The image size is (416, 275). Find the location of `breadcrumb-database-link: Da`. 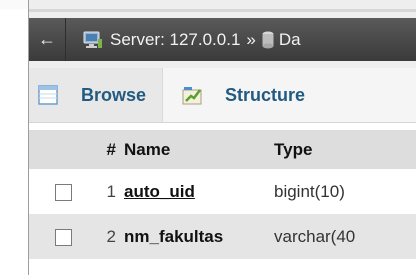

breadcrumb-database-link: Da is located at coordinates (290, 40).